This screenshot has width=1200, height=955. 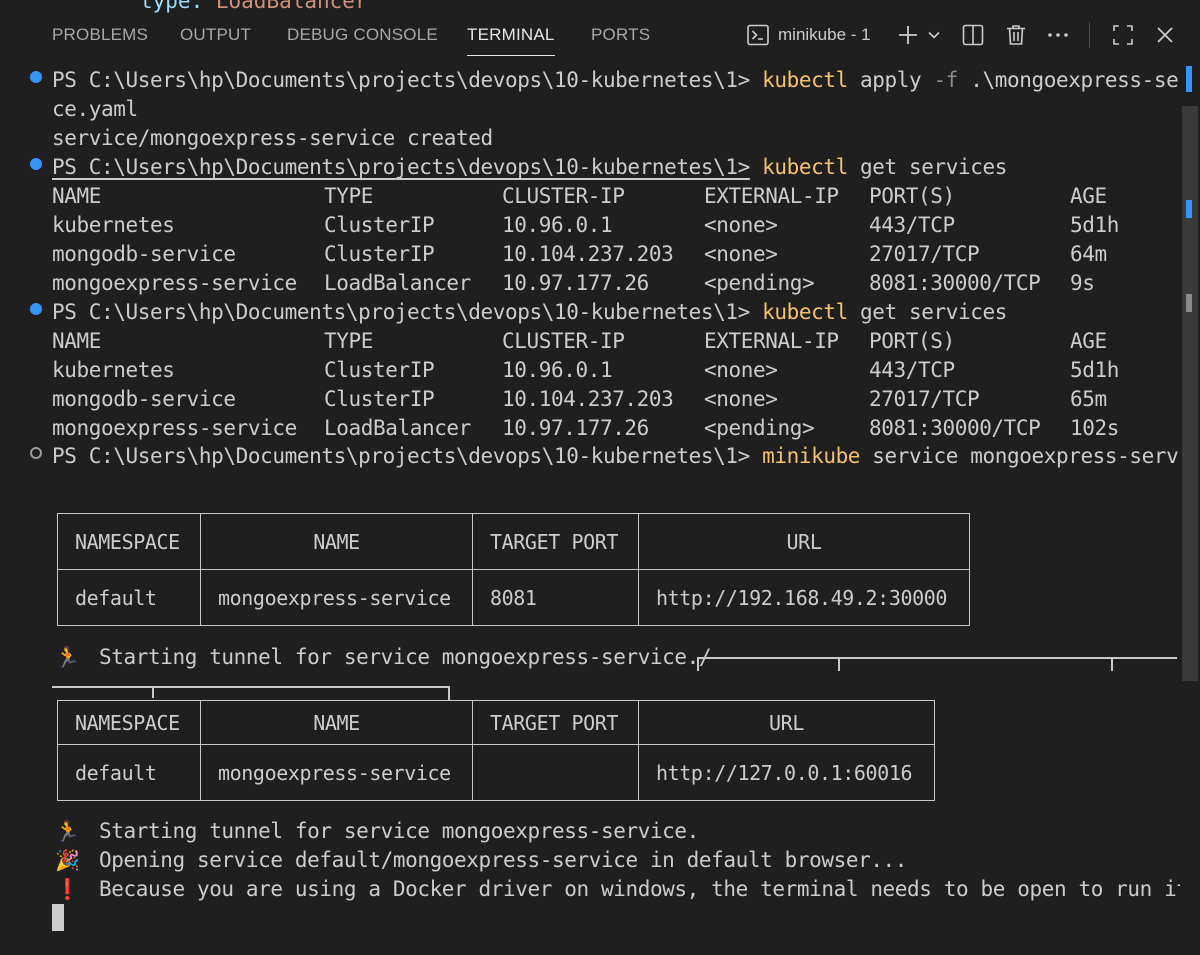 I want to click on table-cell: http://192.168.49.2:30000, so click(x=804, y=597).